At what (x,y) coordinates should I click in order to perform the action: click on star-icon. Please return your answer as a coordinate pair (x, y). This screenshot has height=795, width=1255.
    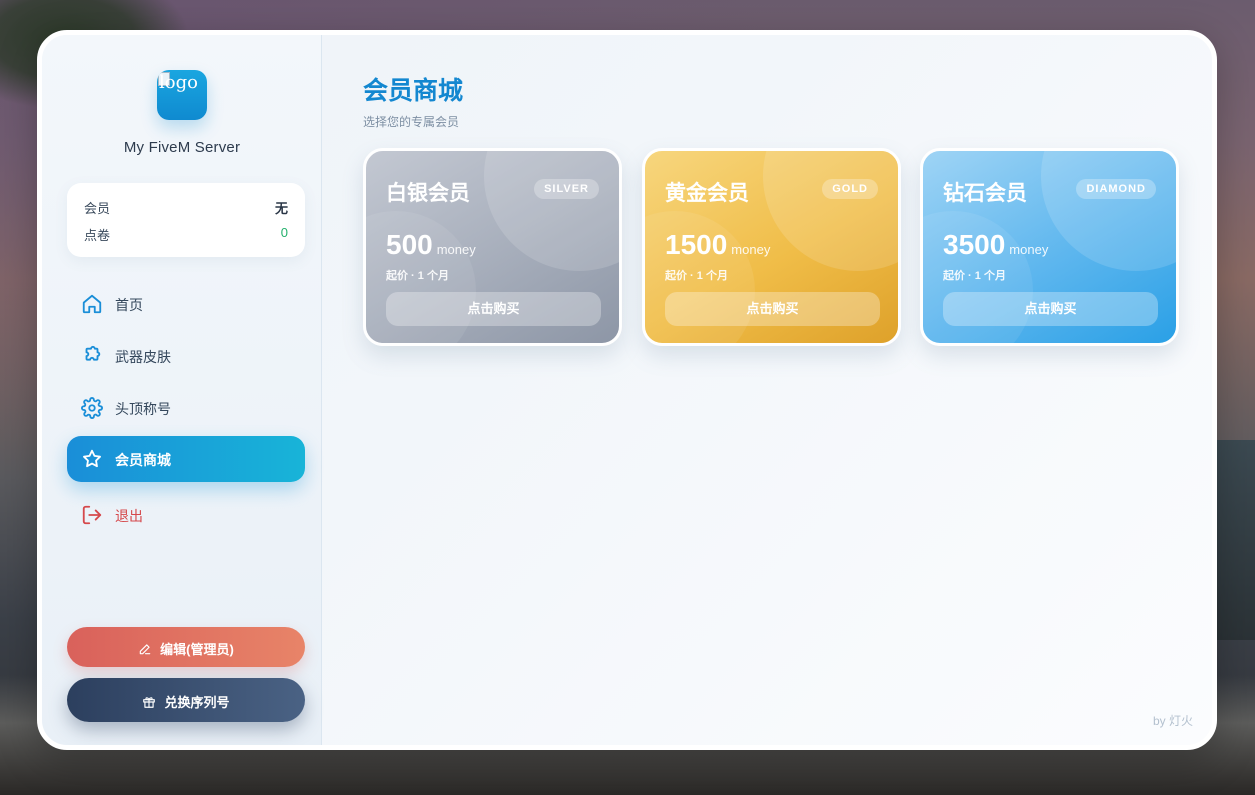
    Looking at the image, I should click on (92, 458).